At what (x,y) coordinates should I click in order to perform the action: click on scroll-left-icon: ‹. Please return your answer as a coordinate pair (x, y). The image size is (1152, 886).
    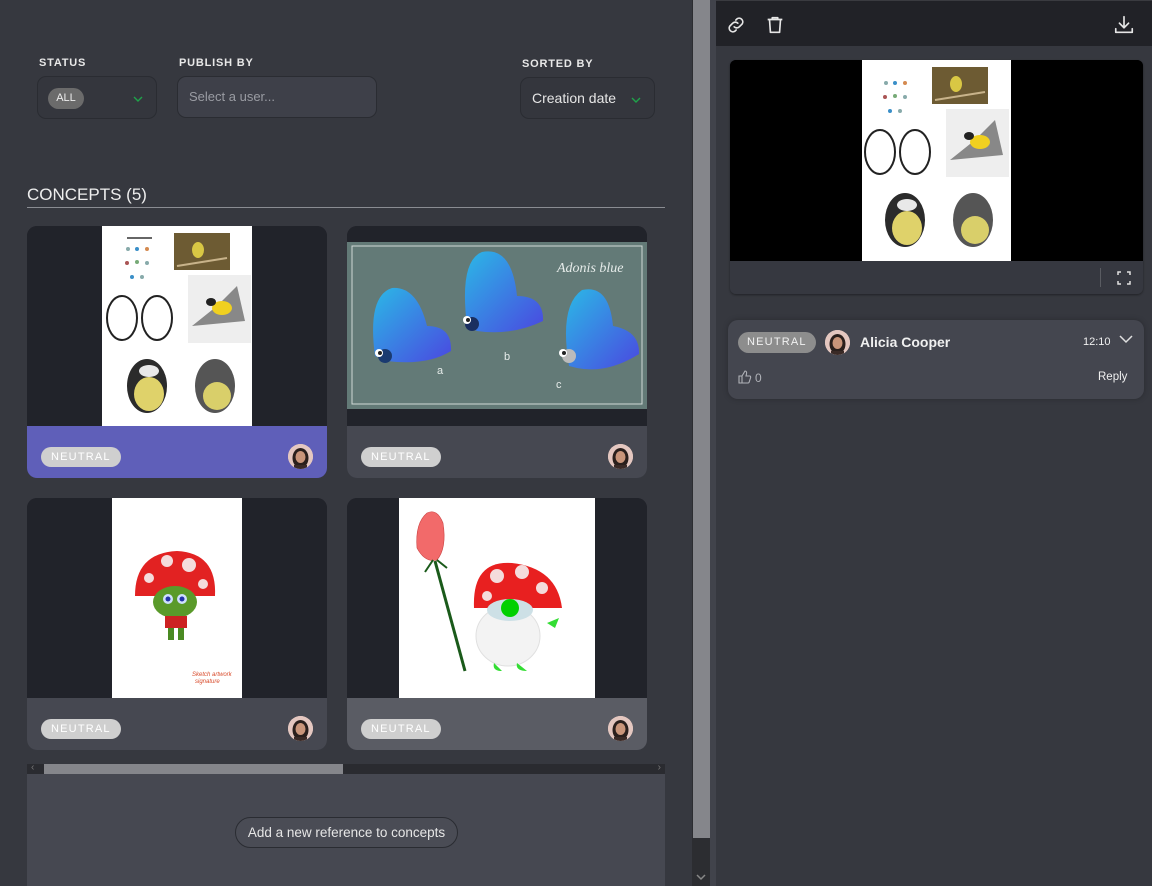
    Looking at the image, I should click on (32, 767).